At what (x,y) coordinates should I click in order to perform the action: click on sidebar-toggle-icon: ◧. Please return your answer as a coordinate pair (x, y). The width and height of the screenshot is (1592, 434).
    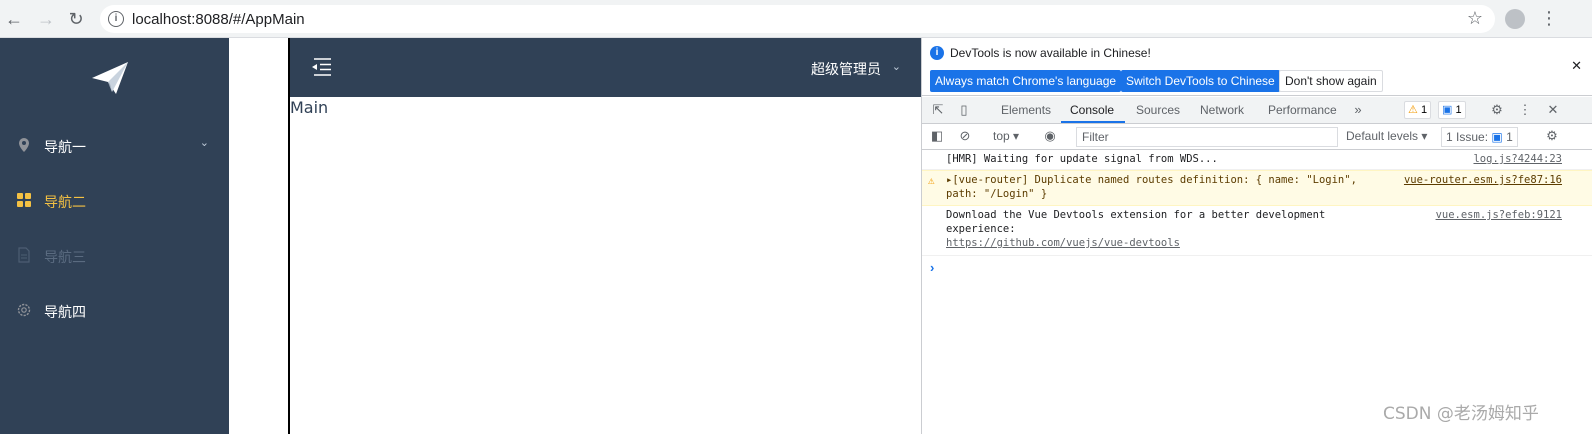
    Looking at the image, I should click on (937, 136).